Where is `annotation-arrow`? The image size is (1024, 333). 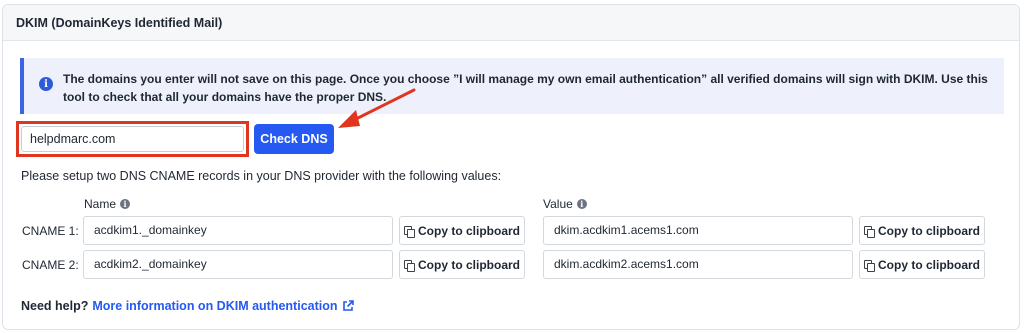
annotation-arrow is located at coordinates (377, 108).